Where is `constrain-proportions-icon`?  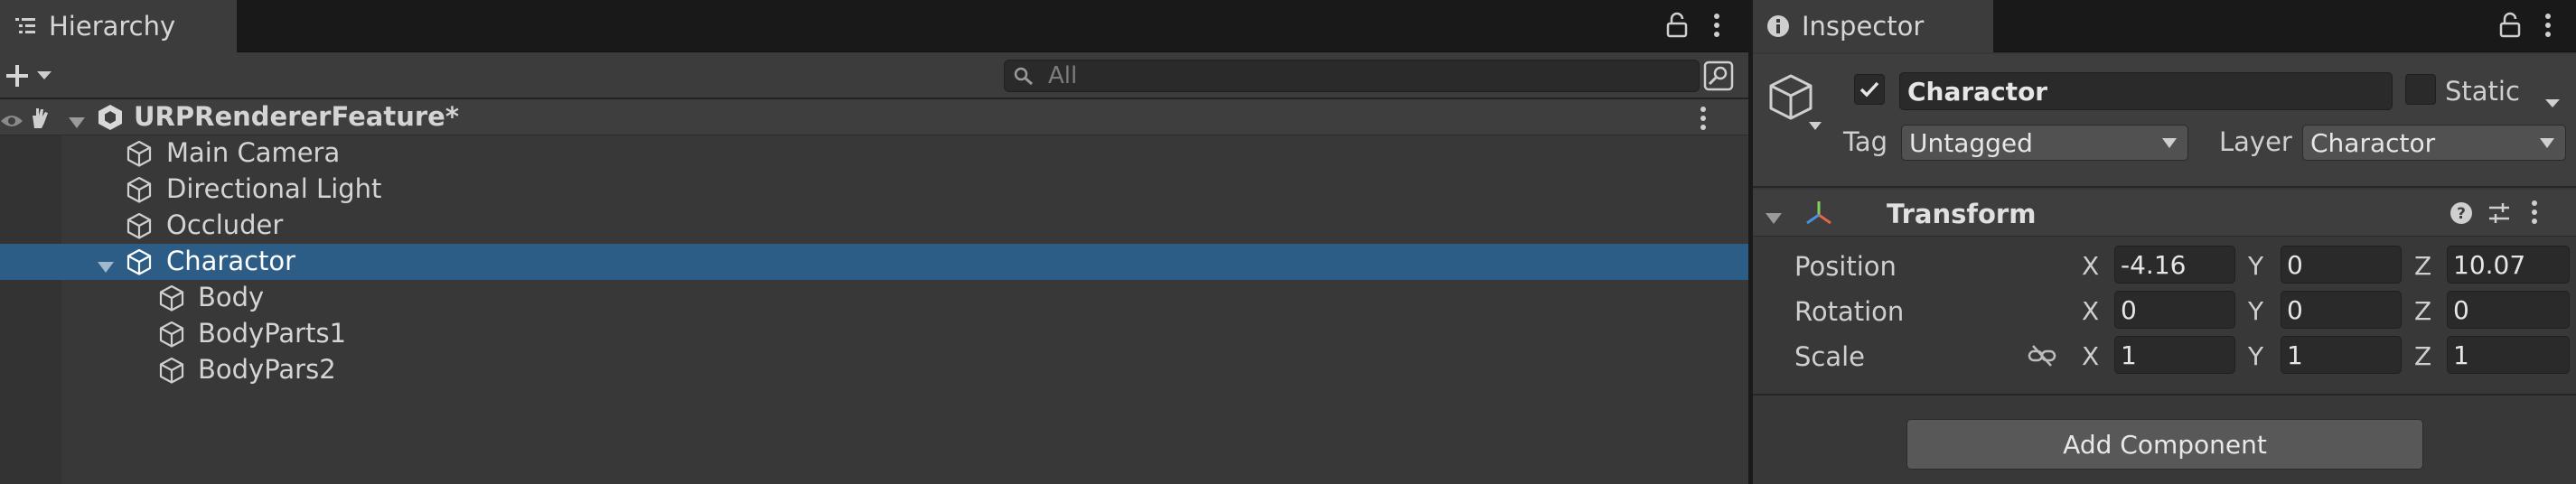 constrain-proportions-icon is located at coordinates (2042, 359).